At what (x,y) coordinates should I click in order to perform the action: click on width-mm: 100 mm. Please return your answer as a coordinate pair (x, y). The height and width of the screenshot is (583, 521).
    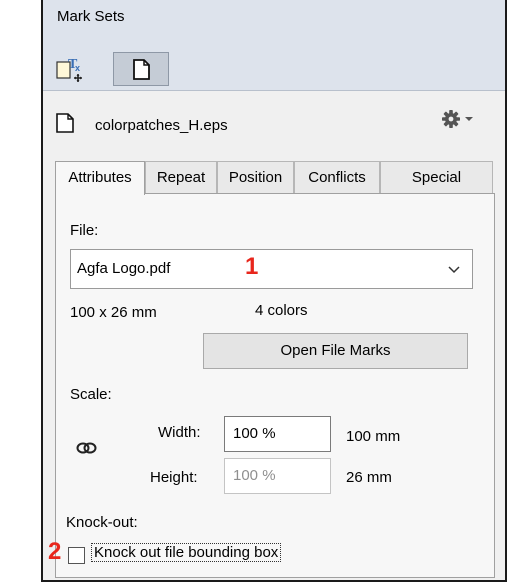
    Looking at the image, I should click on (373, 436).